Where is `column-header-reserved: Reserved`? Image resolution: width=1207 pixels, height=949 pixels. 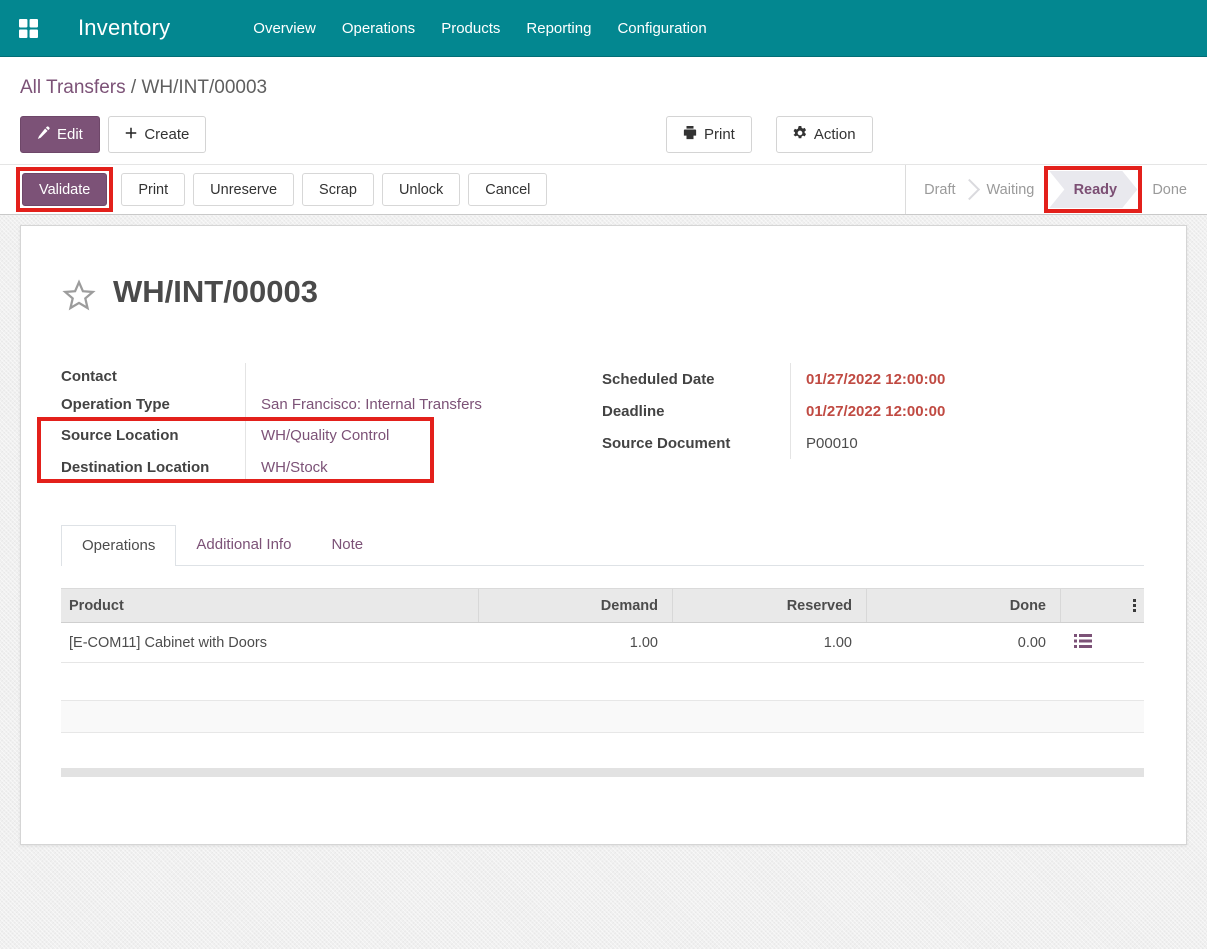
column-header-reserved: Reserved is located at coordinates (769, 605).